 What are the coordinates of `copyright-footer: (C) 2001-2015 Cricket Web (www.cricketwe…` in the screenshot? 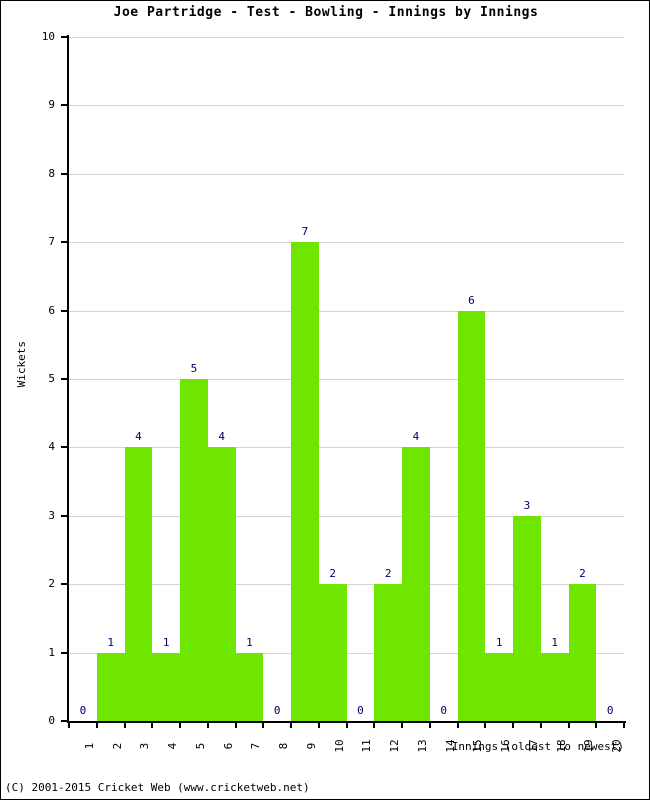 It's located at (157, 787).